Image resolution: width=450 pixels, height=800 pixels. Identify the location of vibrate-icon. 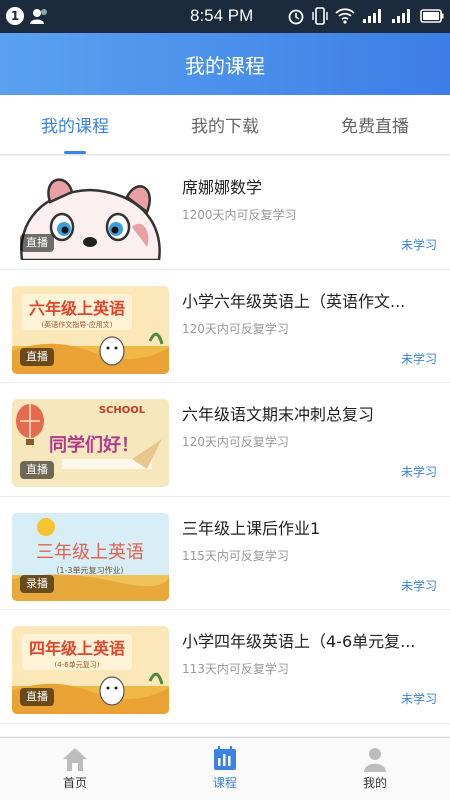
(320, 16).